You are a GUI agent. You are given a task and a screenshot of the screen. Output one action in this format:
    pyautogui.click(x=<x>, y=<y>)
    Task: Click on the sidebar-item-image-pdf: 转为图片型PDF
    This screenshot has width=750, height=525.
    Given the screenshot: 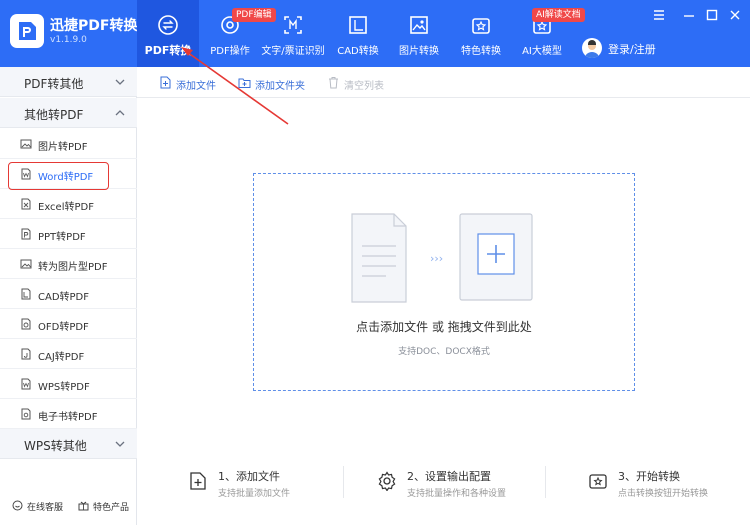 What is the action you would take?
    pyautogui.click(x=68, y=264)
    